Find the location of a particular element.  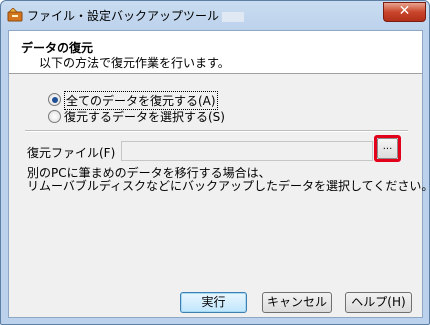

help-button: ヘルプ(H) is located at coordinates (378, 302).